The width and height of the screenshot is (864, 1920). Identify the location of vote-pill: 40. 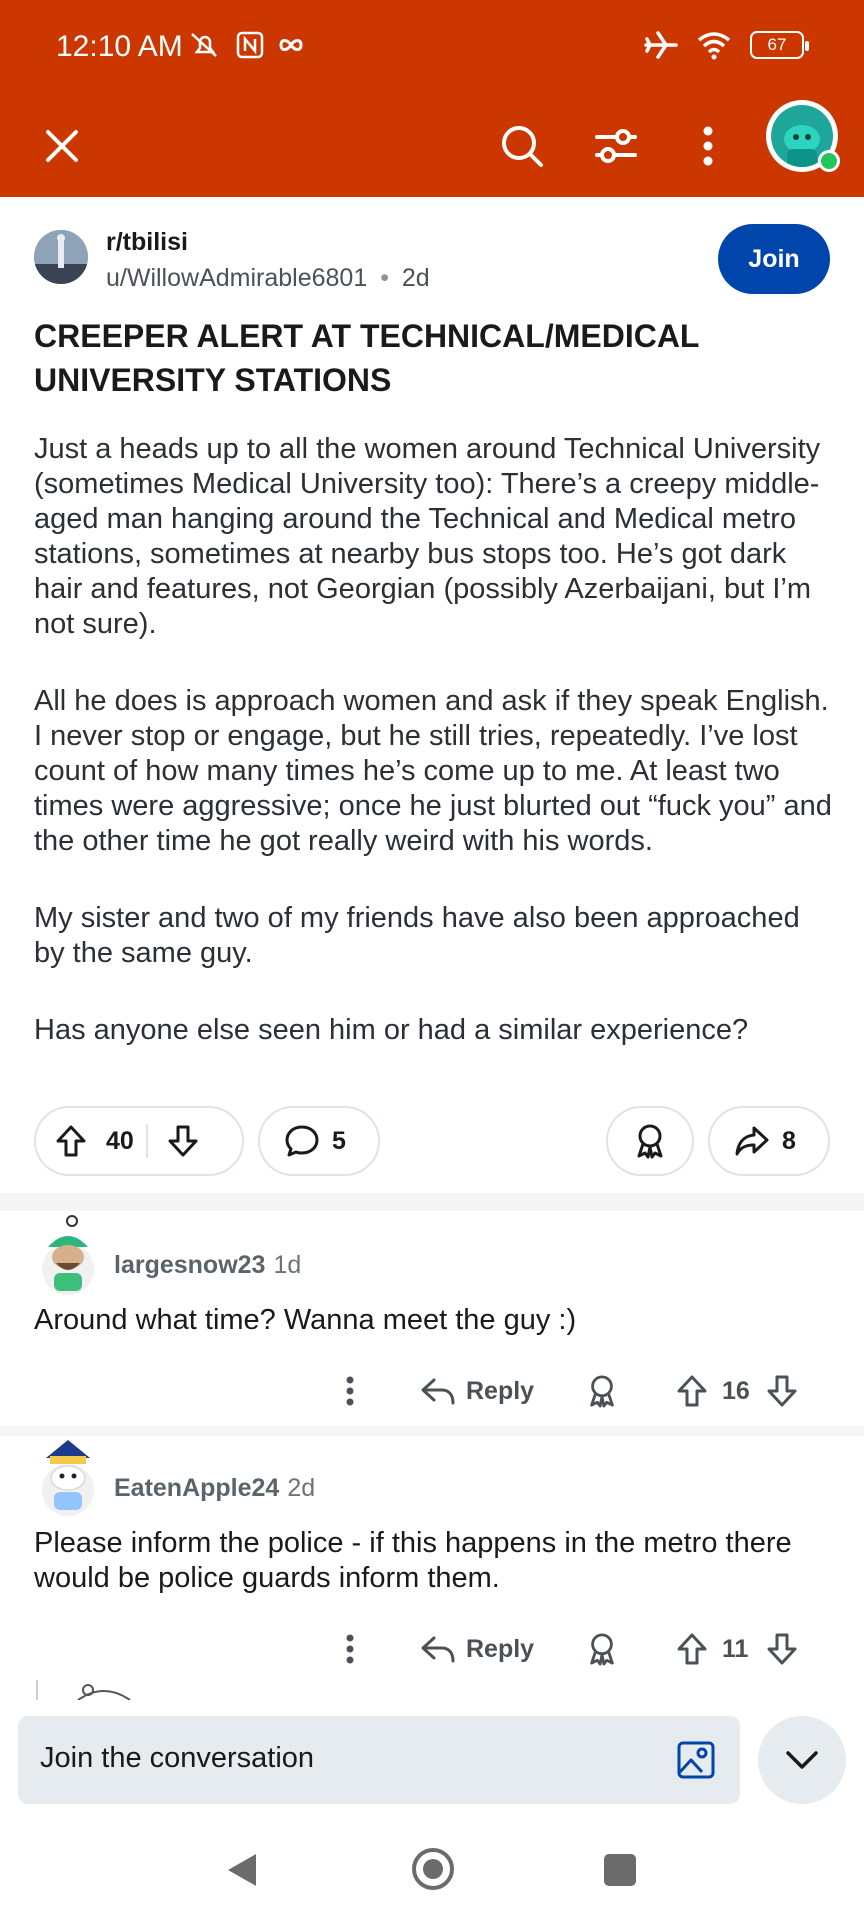
(139, 1141).